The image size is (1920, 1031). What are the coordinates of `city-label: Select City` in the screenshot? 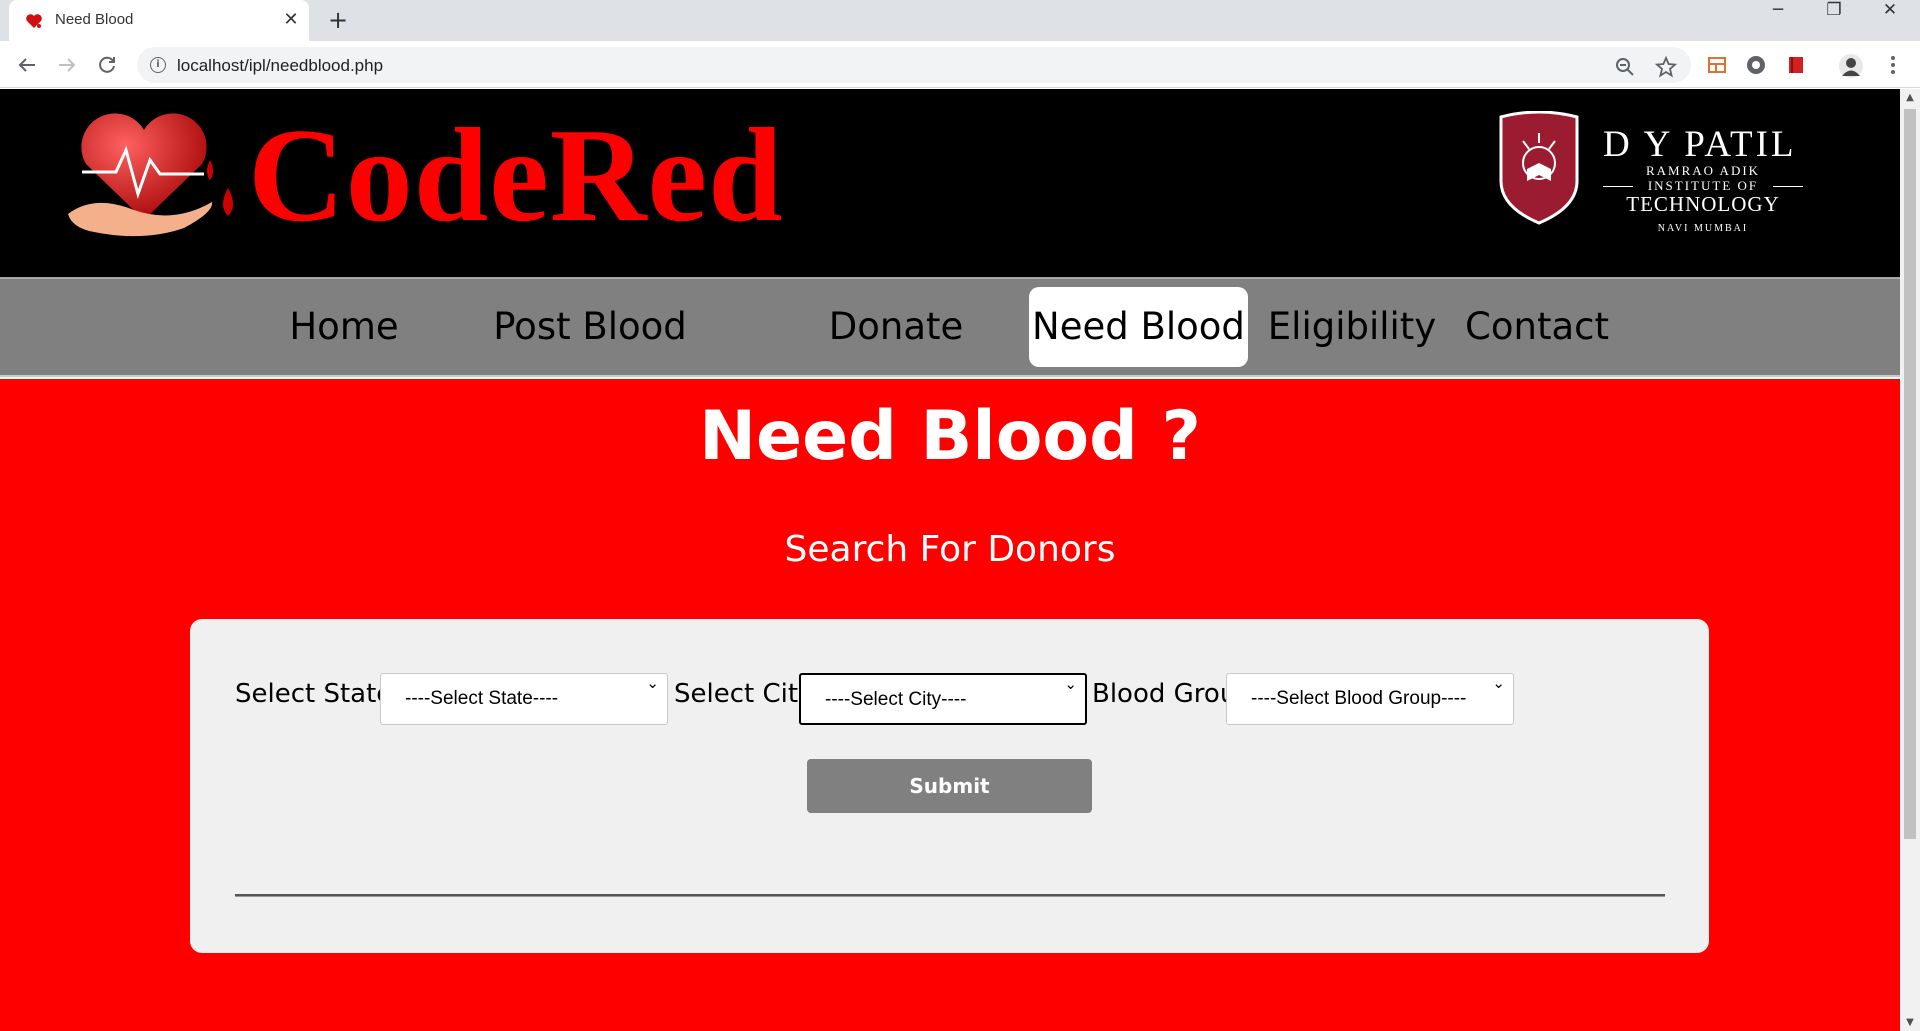 It's located at (744, 694).